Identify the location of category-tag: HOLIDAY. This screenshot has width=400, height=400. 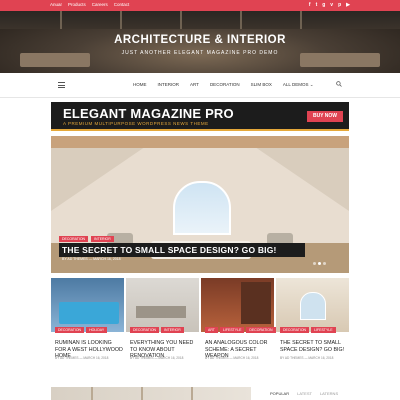
(97, 330).